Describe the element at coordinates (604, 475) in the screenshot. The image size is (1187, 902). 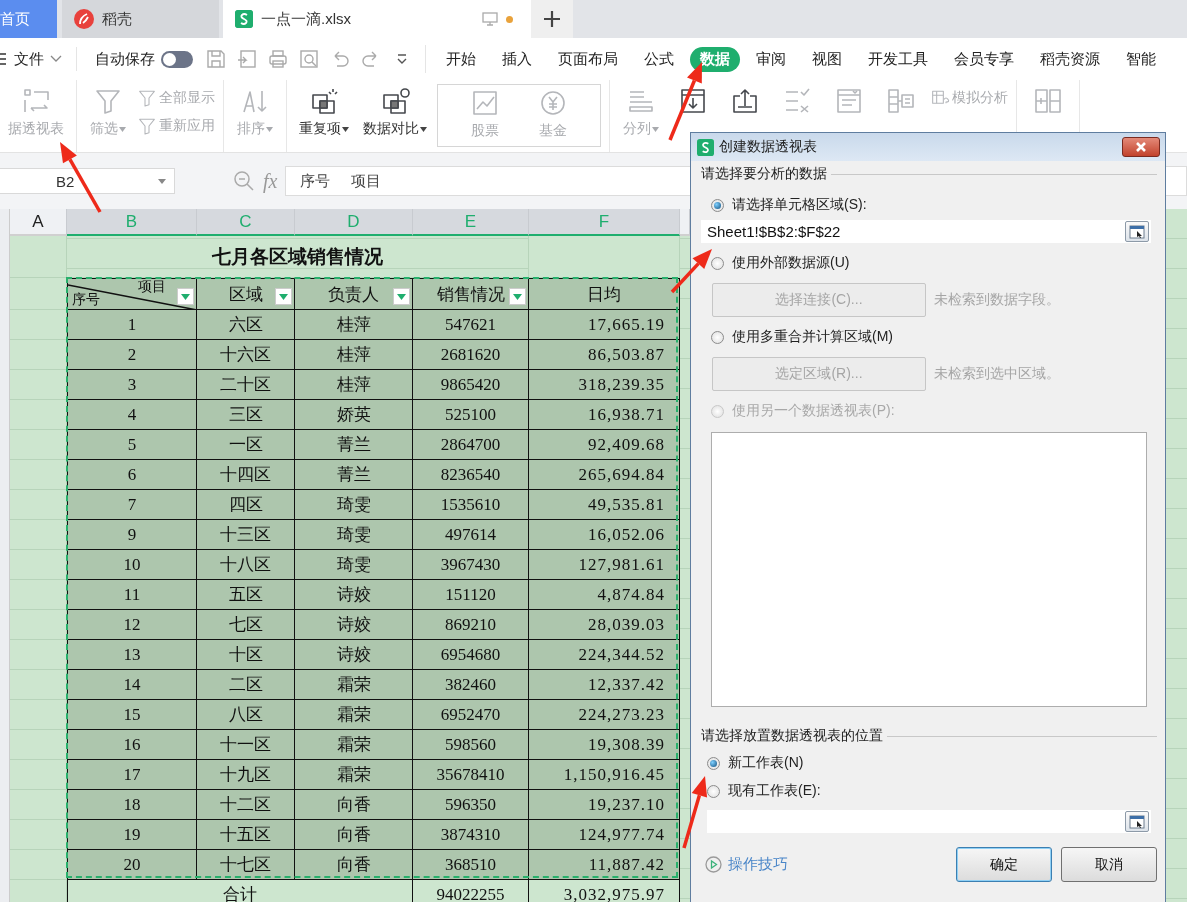
I see `table-cell: 265,694.84` at that location.